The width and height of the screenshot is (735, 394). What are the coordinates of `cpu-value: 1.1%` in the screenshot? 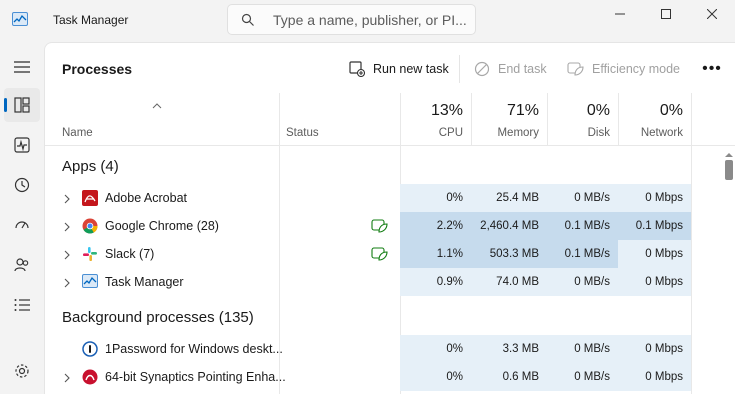 It's located at (435, 254).